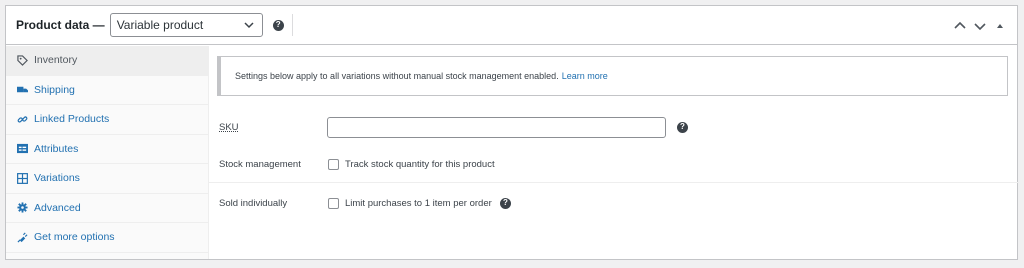 The height and width of the screenshot is (268, 1024). I want to click on sku-input, so click(496, 127).